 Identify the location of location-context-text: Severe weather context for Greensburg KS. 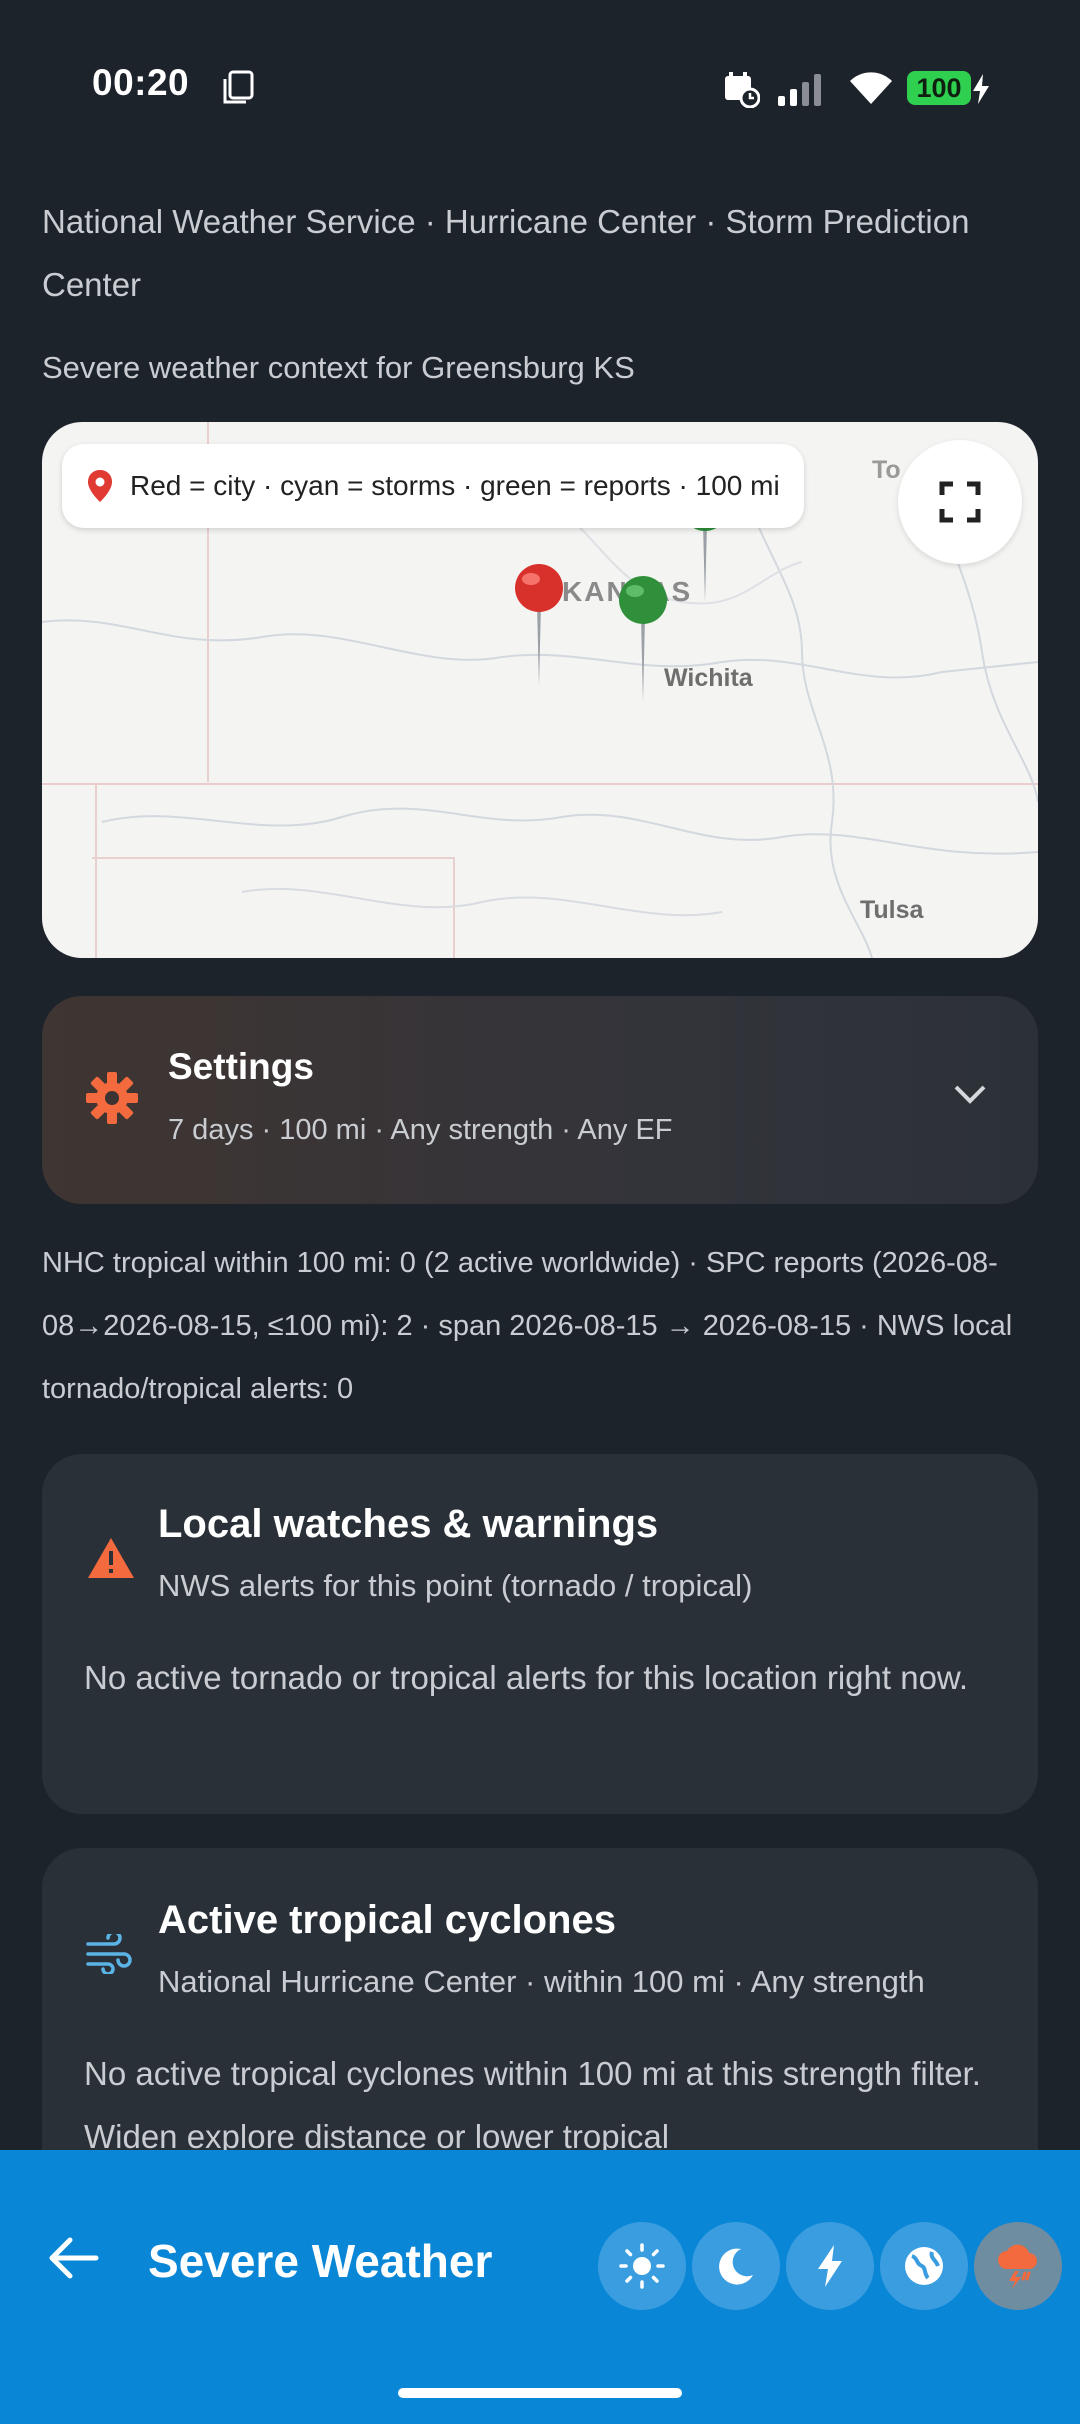
(338, 367).